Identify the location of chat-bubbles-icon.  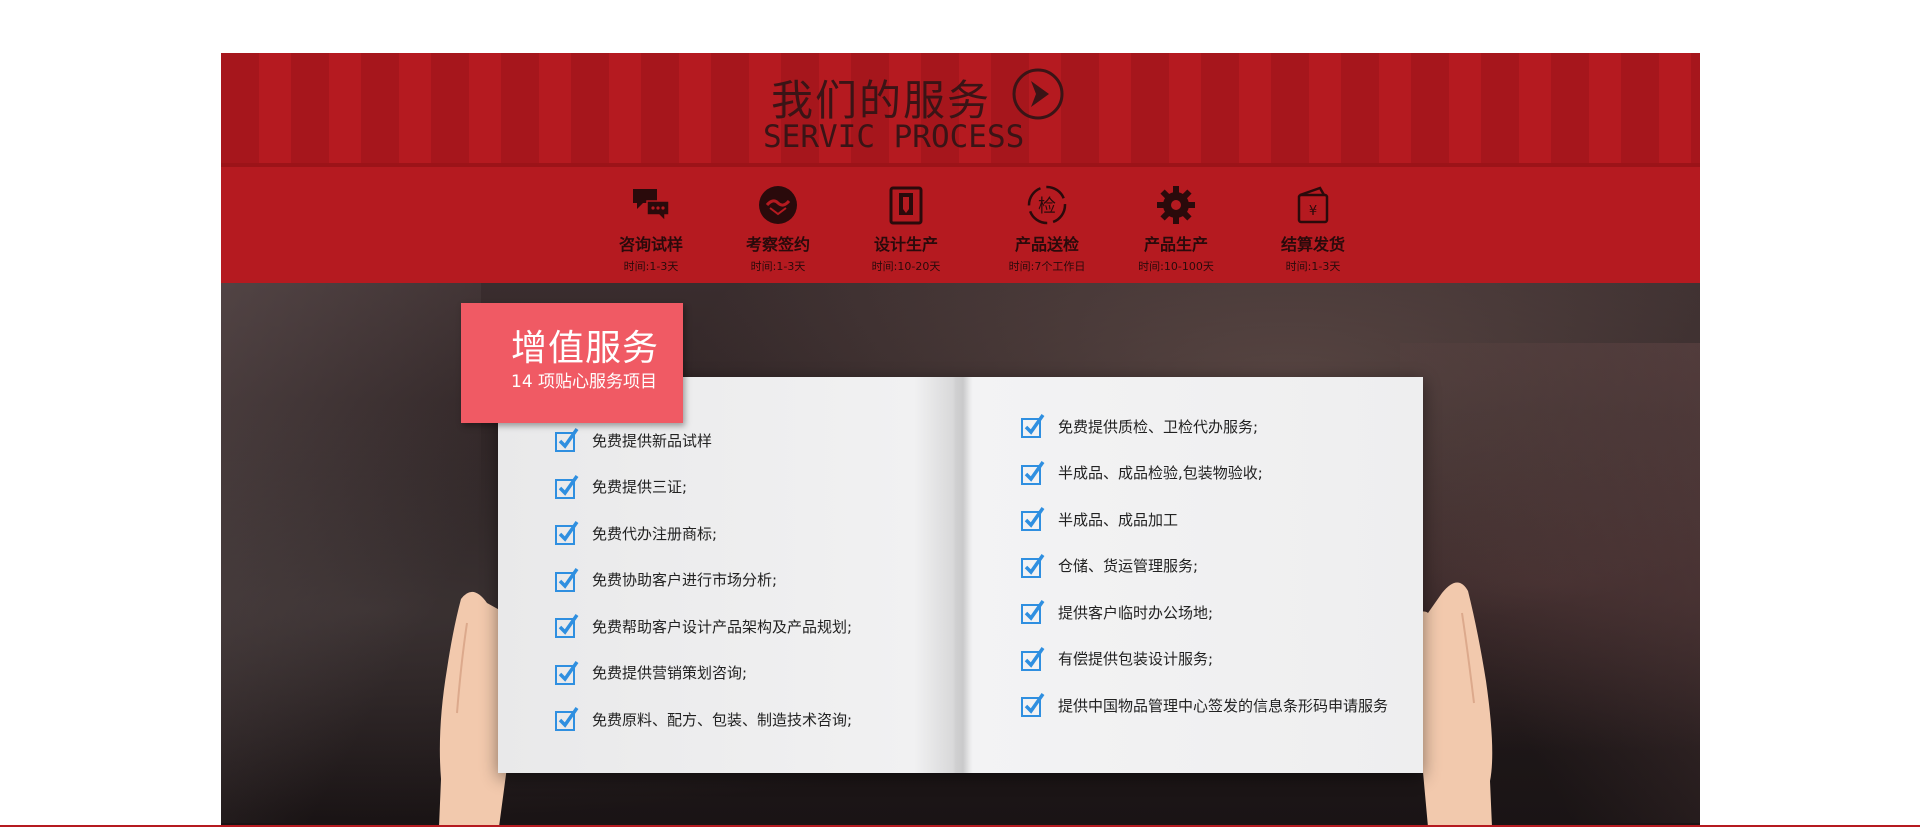
(651, 206).